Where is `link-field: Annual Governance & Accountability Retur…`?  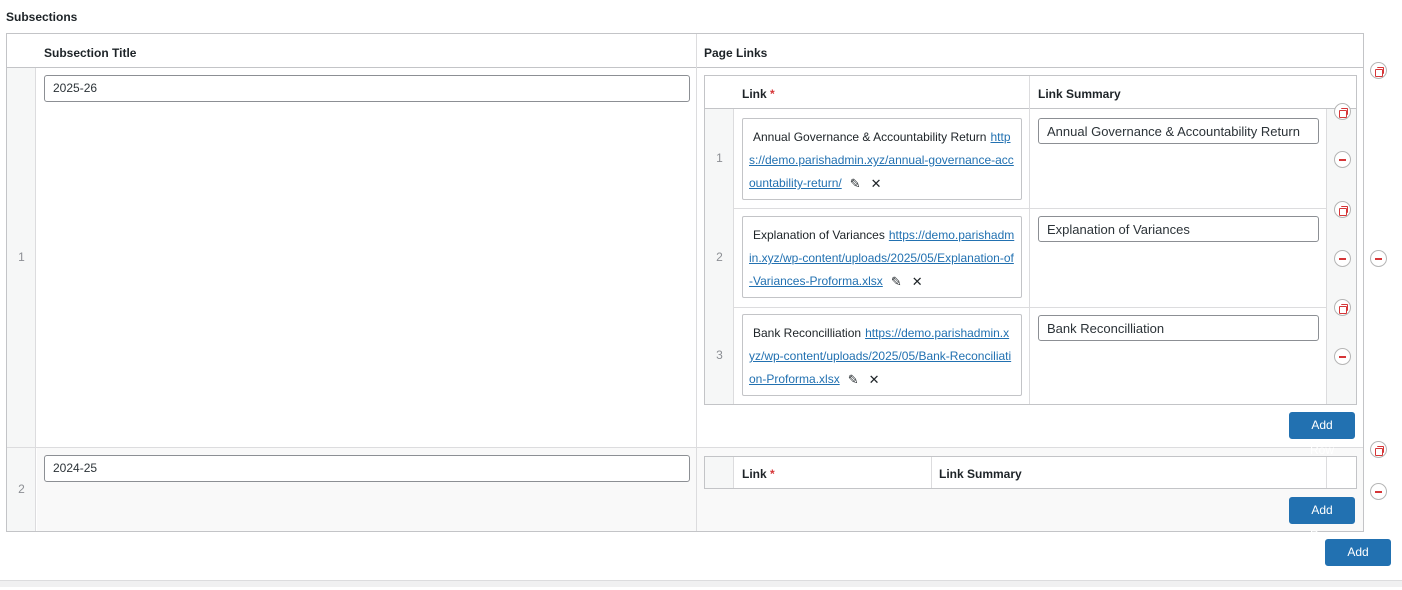 link-field: Annual Governance & Accountability Retur… is located at coordinates (882, 159).